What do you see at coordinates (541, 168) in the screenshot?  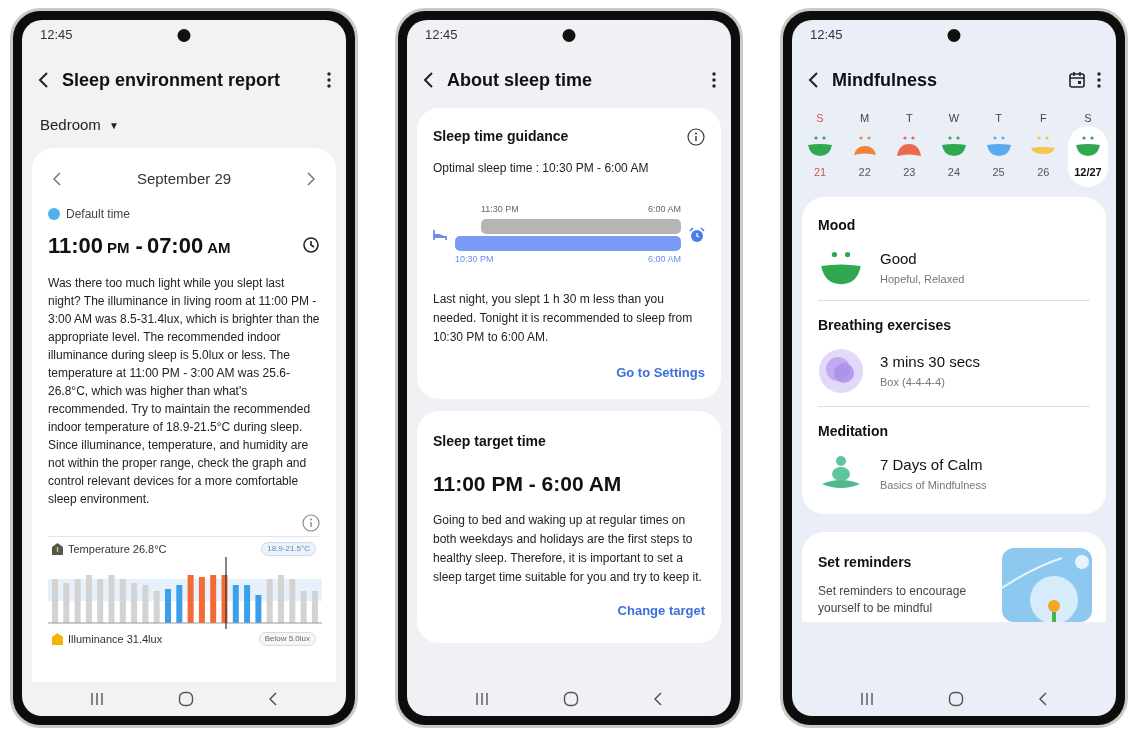 I see `optimal-time: Optimal sleep time : 10:30 PM - 6:00 AM` at bounding box center [541, 168].